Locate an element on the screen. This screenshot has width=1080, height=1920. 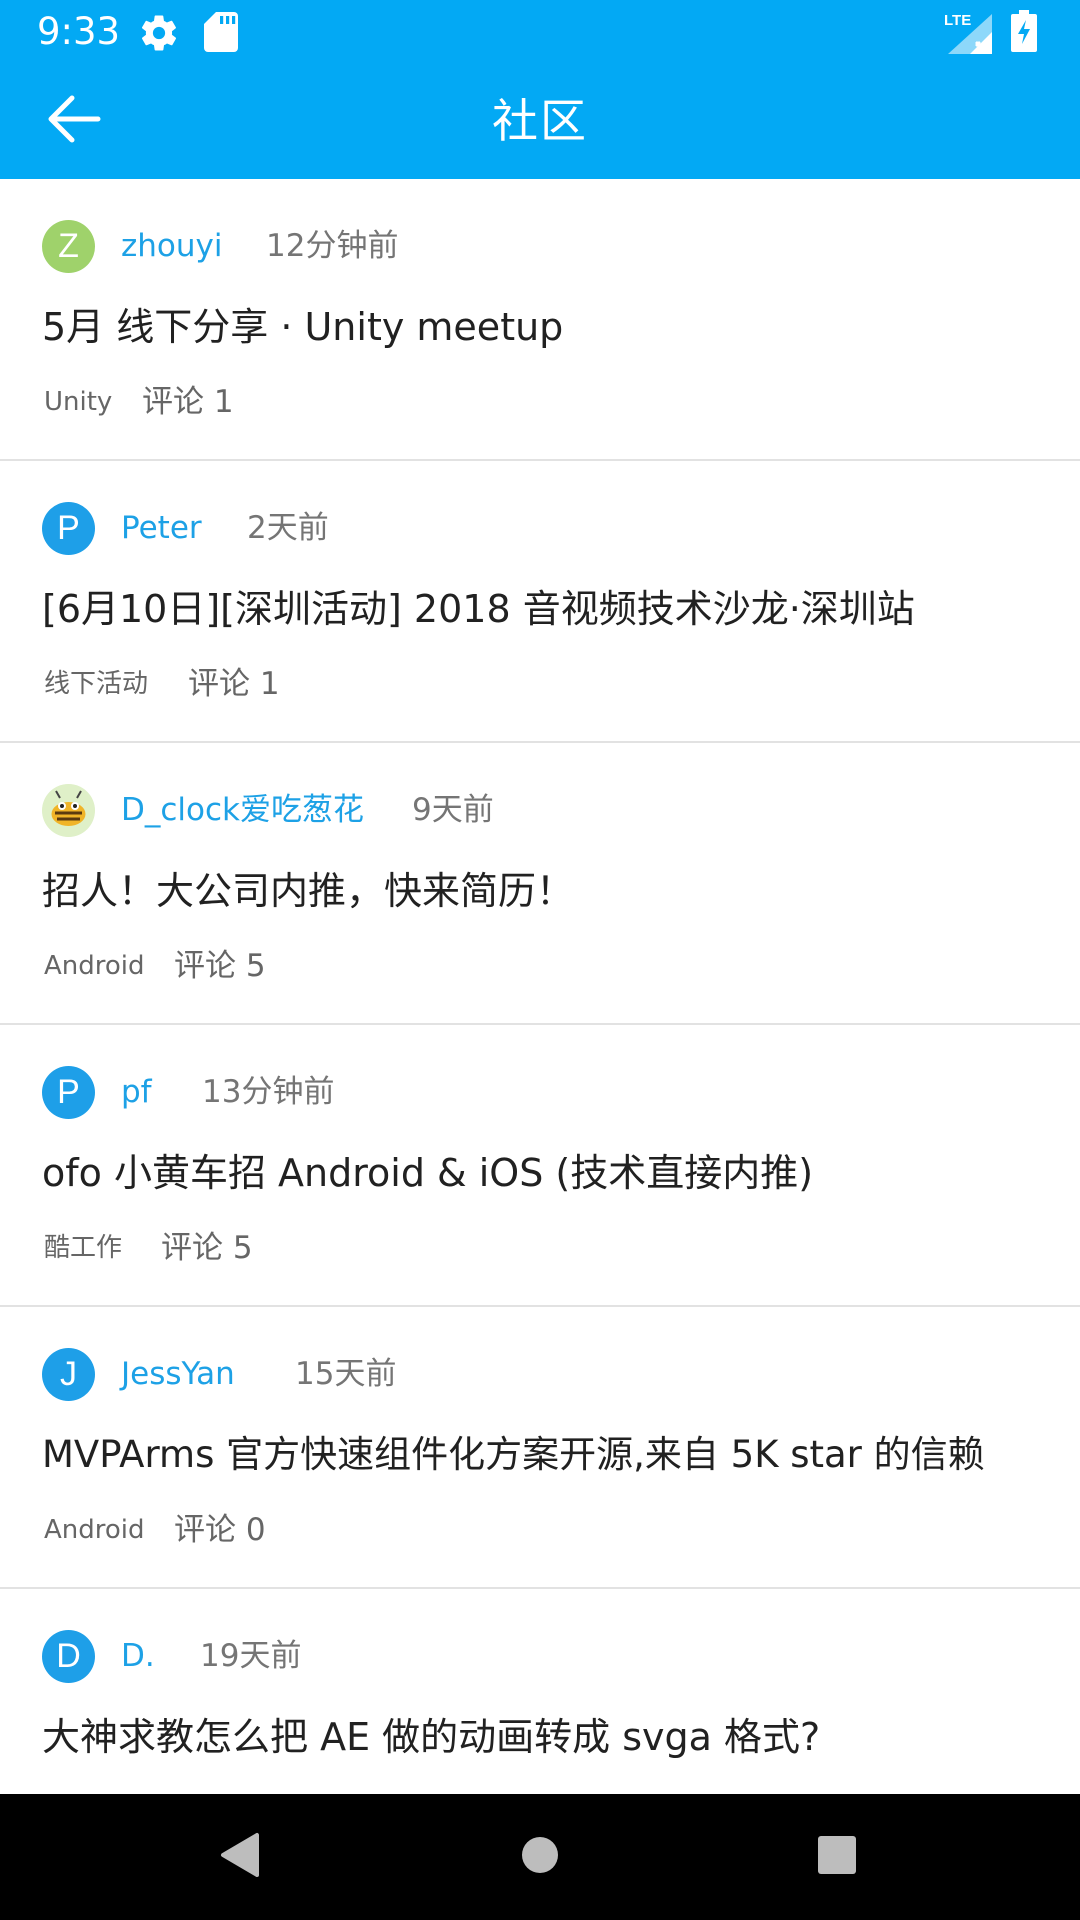
status-time: 9:33 is located at coordinates (79, 31).